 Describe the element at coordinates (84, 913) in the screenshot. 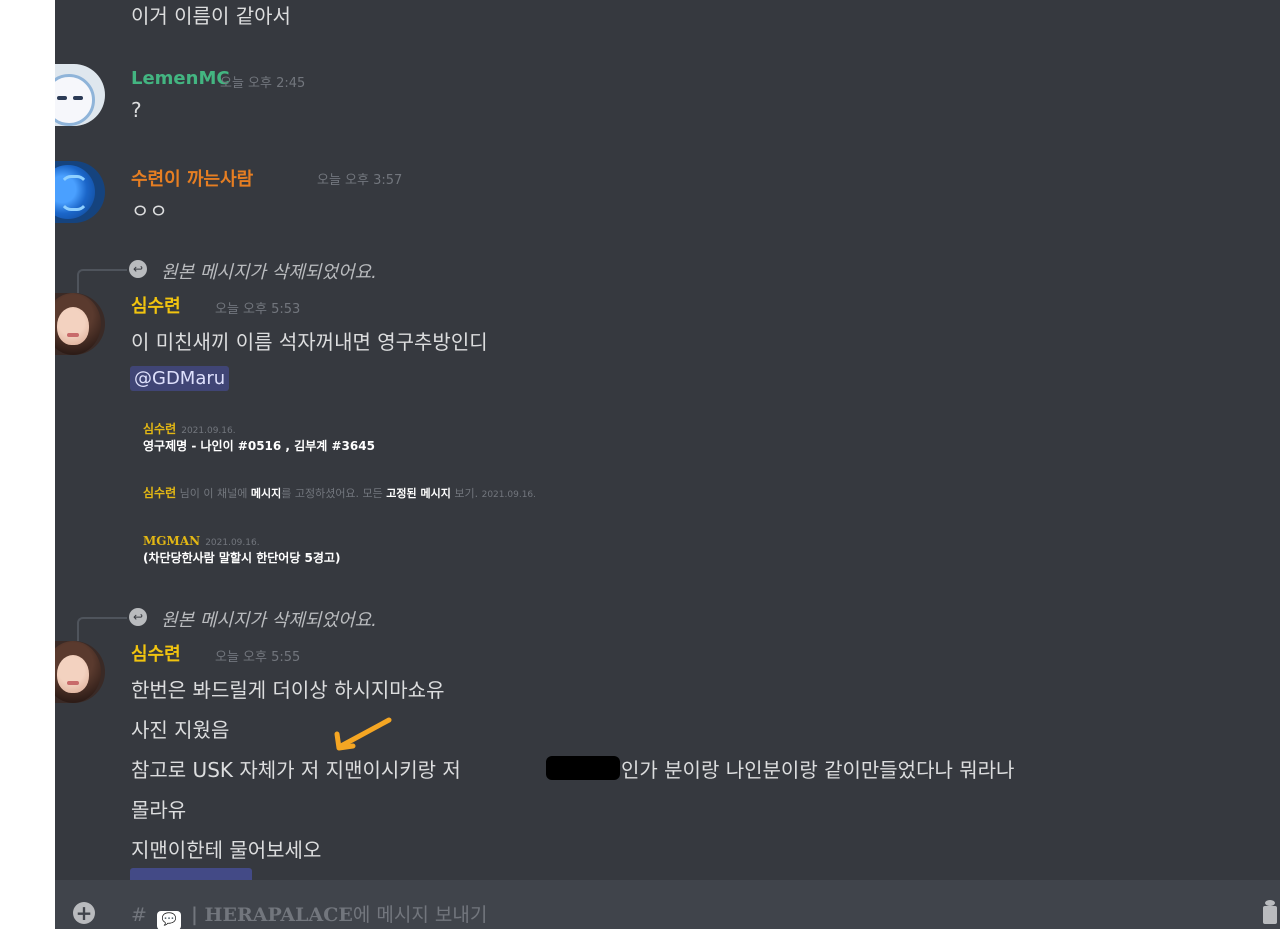

I see `upload-plus-icon: +` at that location.